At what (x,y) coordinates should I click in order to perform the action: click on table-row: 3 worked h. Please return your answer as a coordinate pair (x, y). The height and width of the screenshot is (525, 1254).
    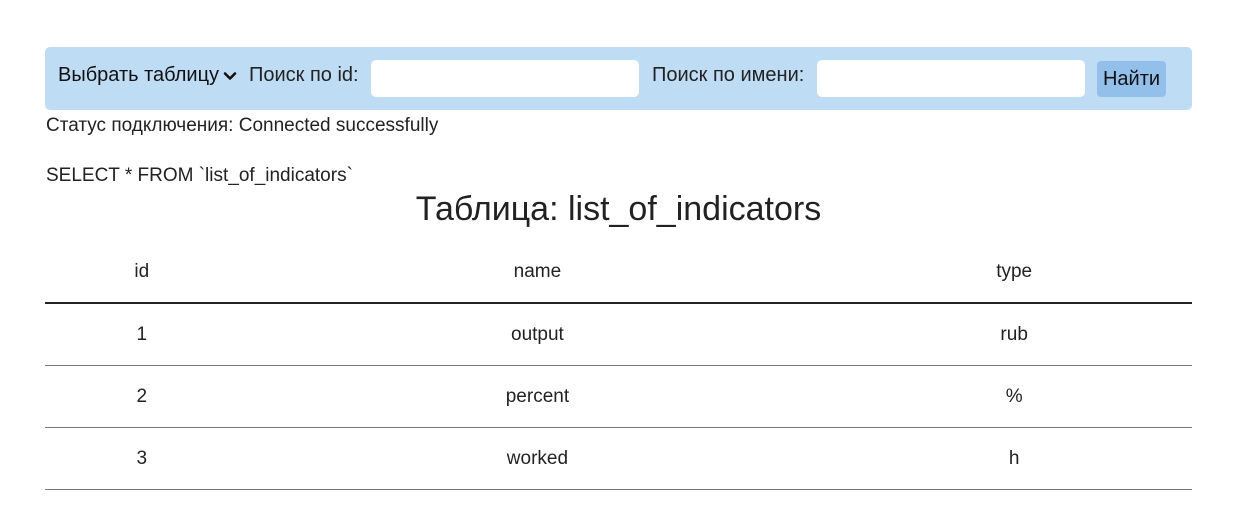
    Looking at the image, I should click on (618, 458).